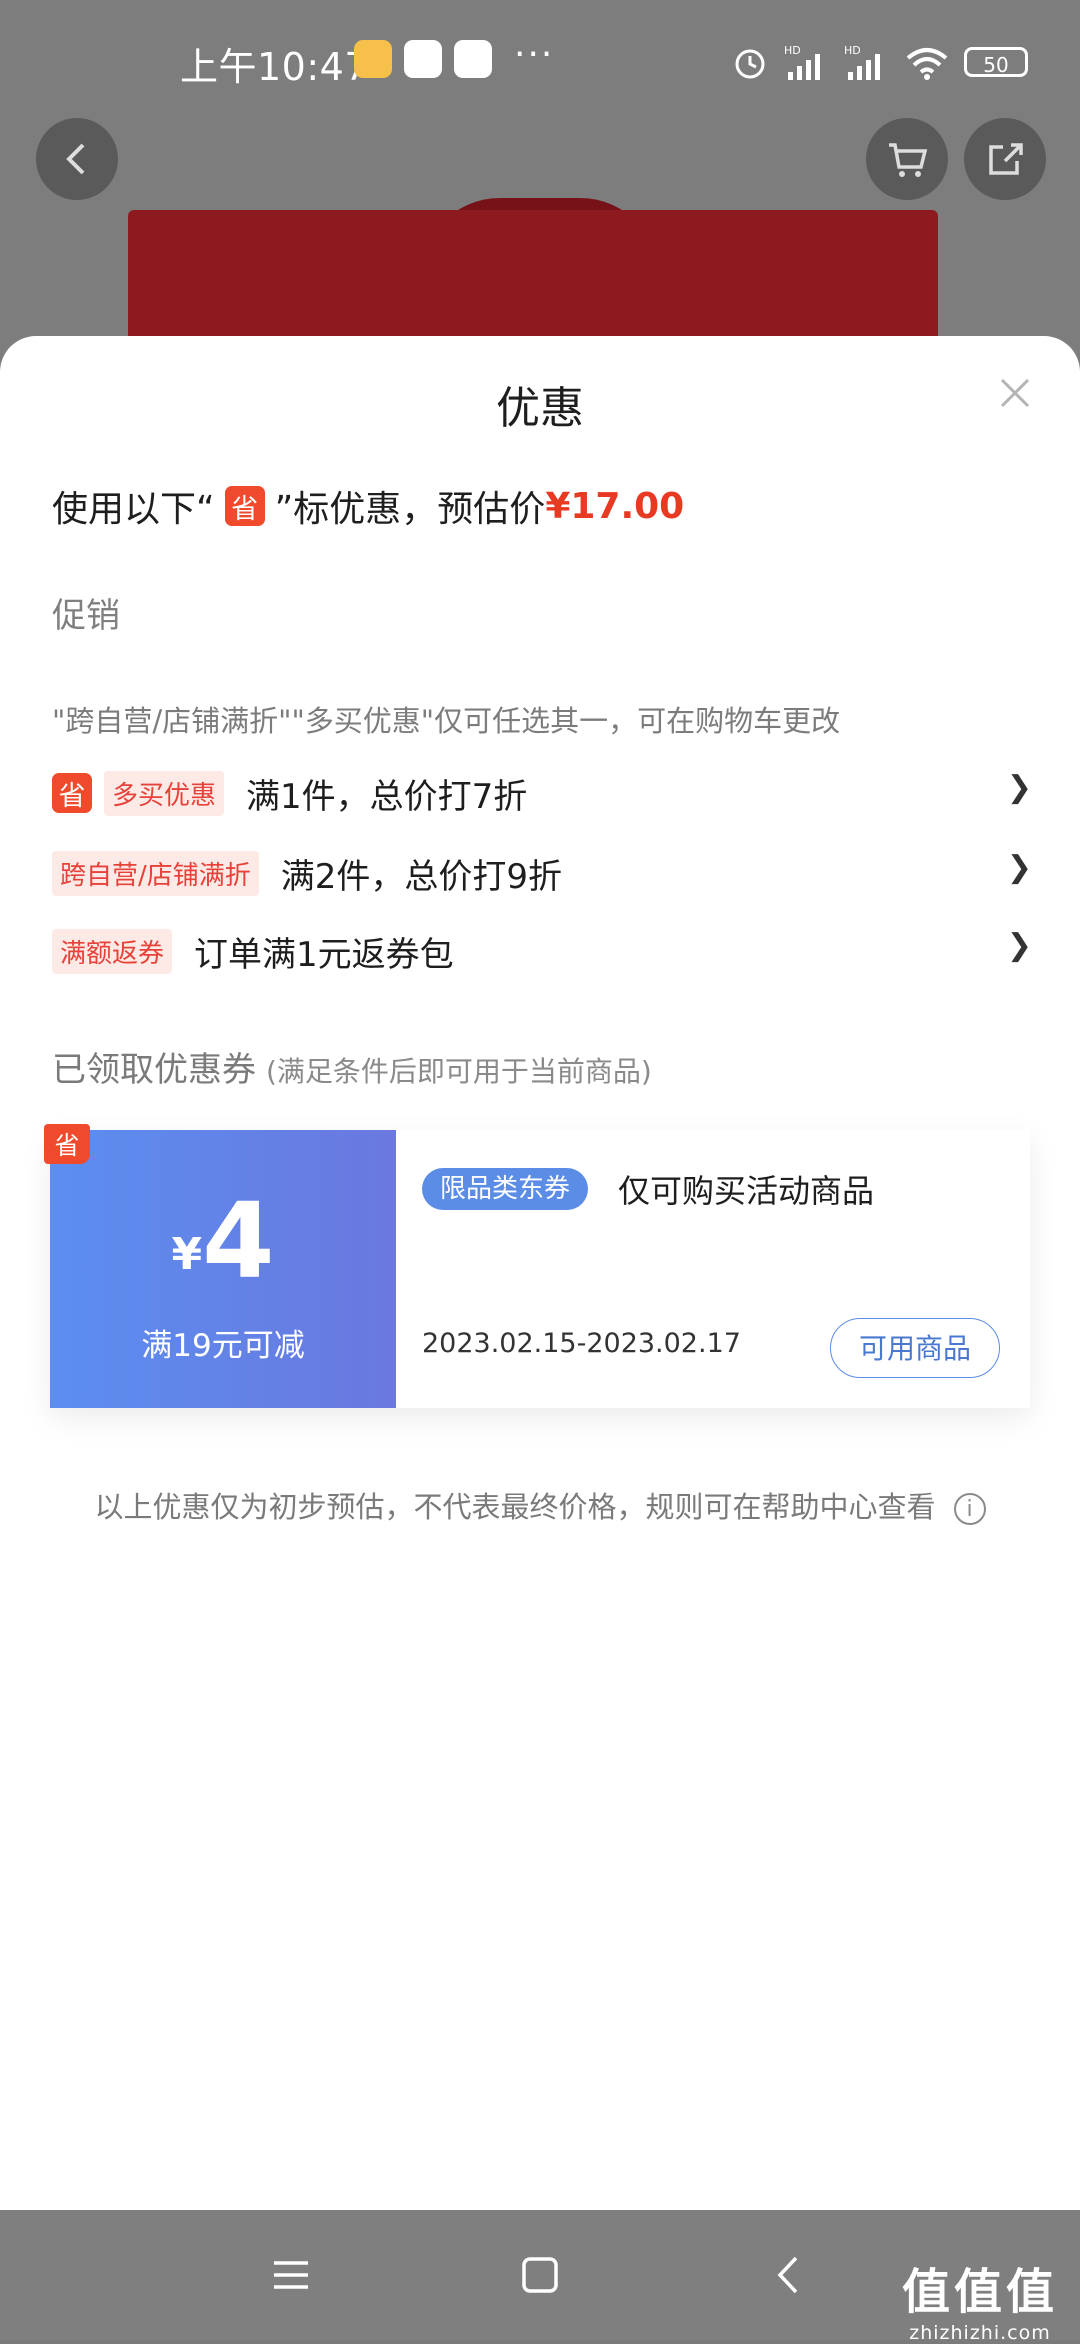 This screenshot has width=1080, height=2344. I want to click on share-icon, so click(1006, 159).